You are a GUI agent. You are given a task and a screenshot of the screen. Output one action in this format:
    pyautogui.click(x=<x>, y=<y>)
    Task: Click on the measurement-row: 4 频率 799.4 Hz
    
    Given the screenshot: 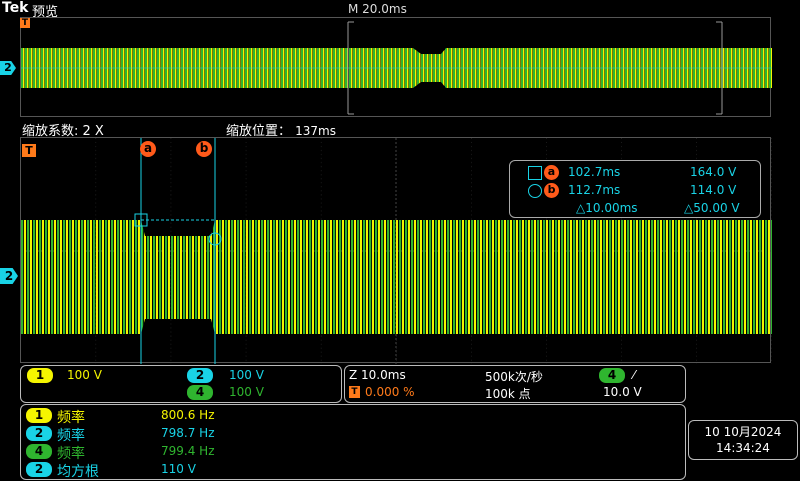 What is the action you would take?
    pyautogui.click(x=321, y=452)
    